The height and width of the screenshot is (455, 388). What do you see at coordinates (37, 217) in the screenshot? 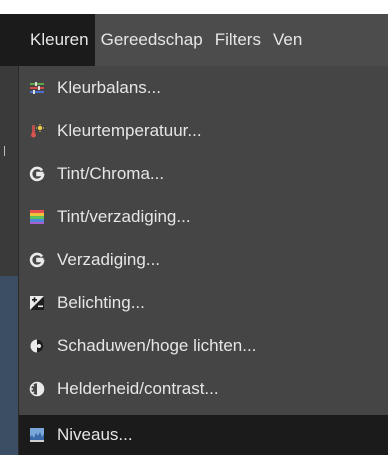
I see `hue-saturation-icon` at bounding box center [37, 217].